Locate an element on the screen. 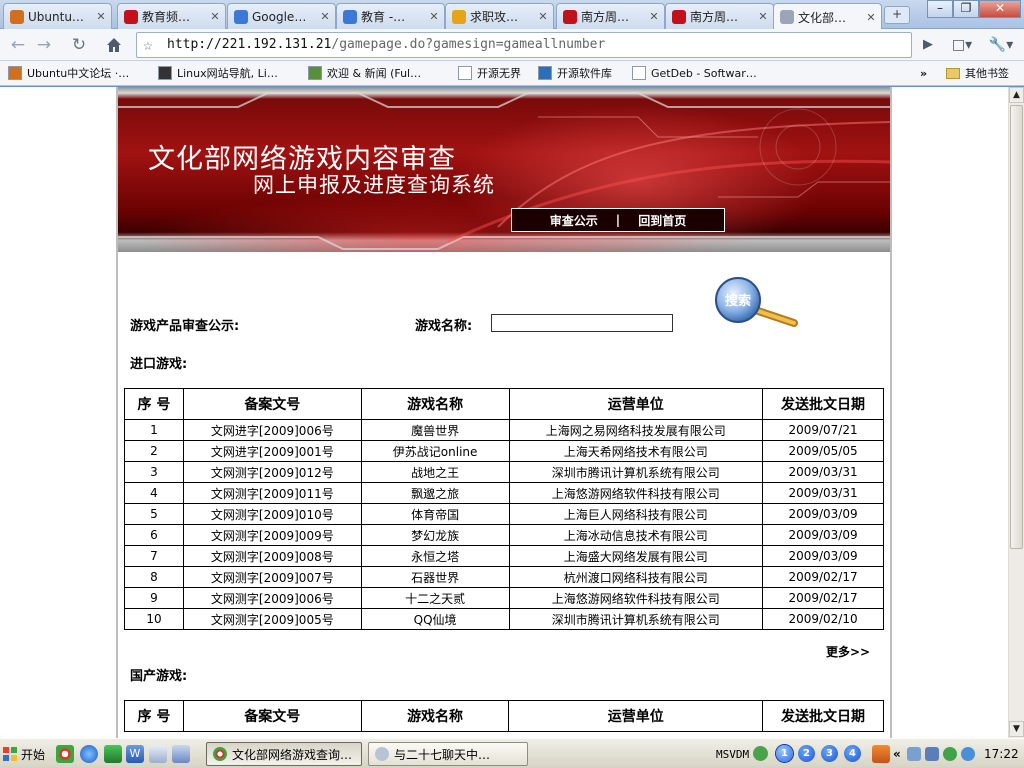 The width and height of the screenshot is (1024, 768). col-header-operator: 运营单位 is located at coordinates (636, 404).